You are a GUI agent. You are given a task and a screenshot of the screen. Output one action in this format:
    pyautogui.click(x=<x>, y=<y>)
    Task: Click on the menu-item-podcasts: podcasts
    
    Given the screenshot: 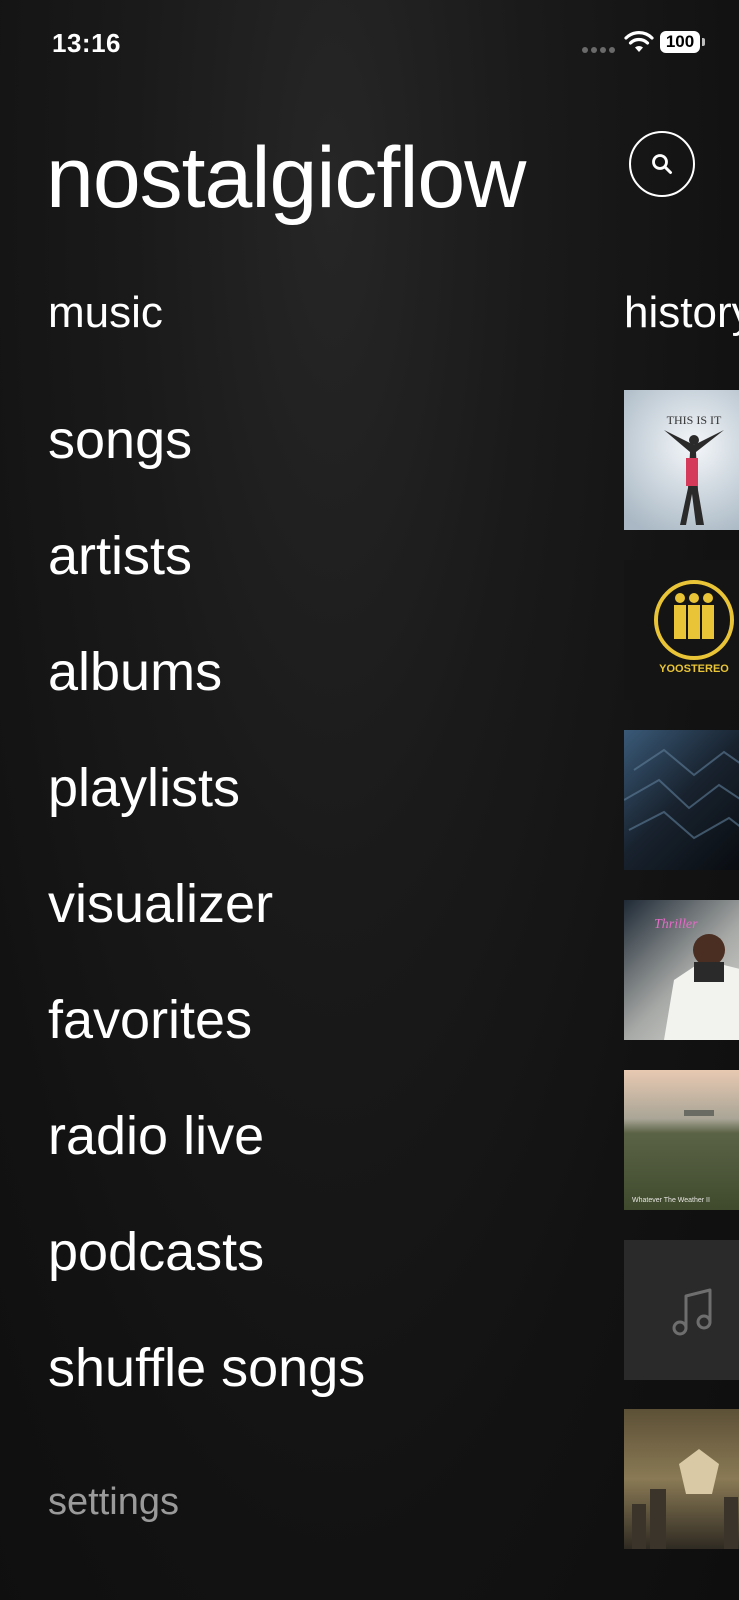 What is the action you would take?
    pyautogui.click(x=206, y=1278)
    